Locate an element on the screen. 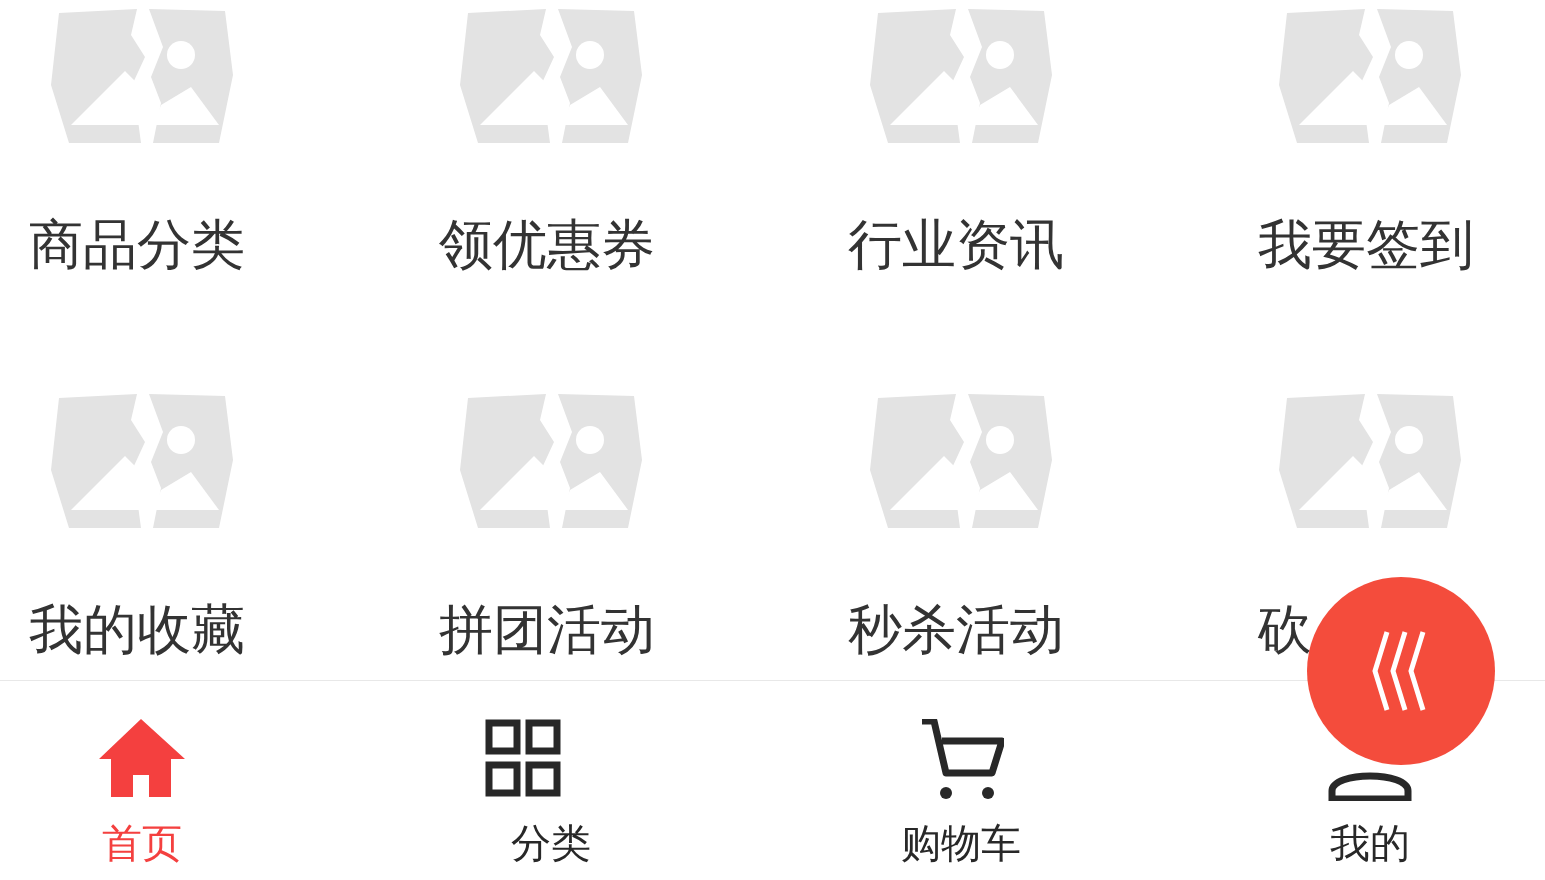 The height and width of the screenshot is (880, 1545). menu-label: 我的收藏 is located at coordinates (137, 630).